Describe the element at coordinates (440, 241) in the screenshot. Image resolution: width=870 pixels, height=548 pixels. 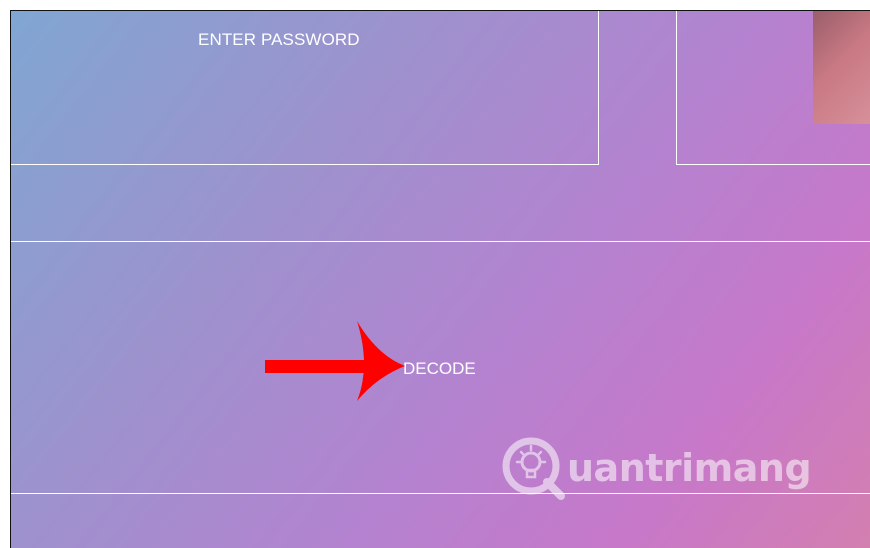
I see `section-divider-top` at that location.